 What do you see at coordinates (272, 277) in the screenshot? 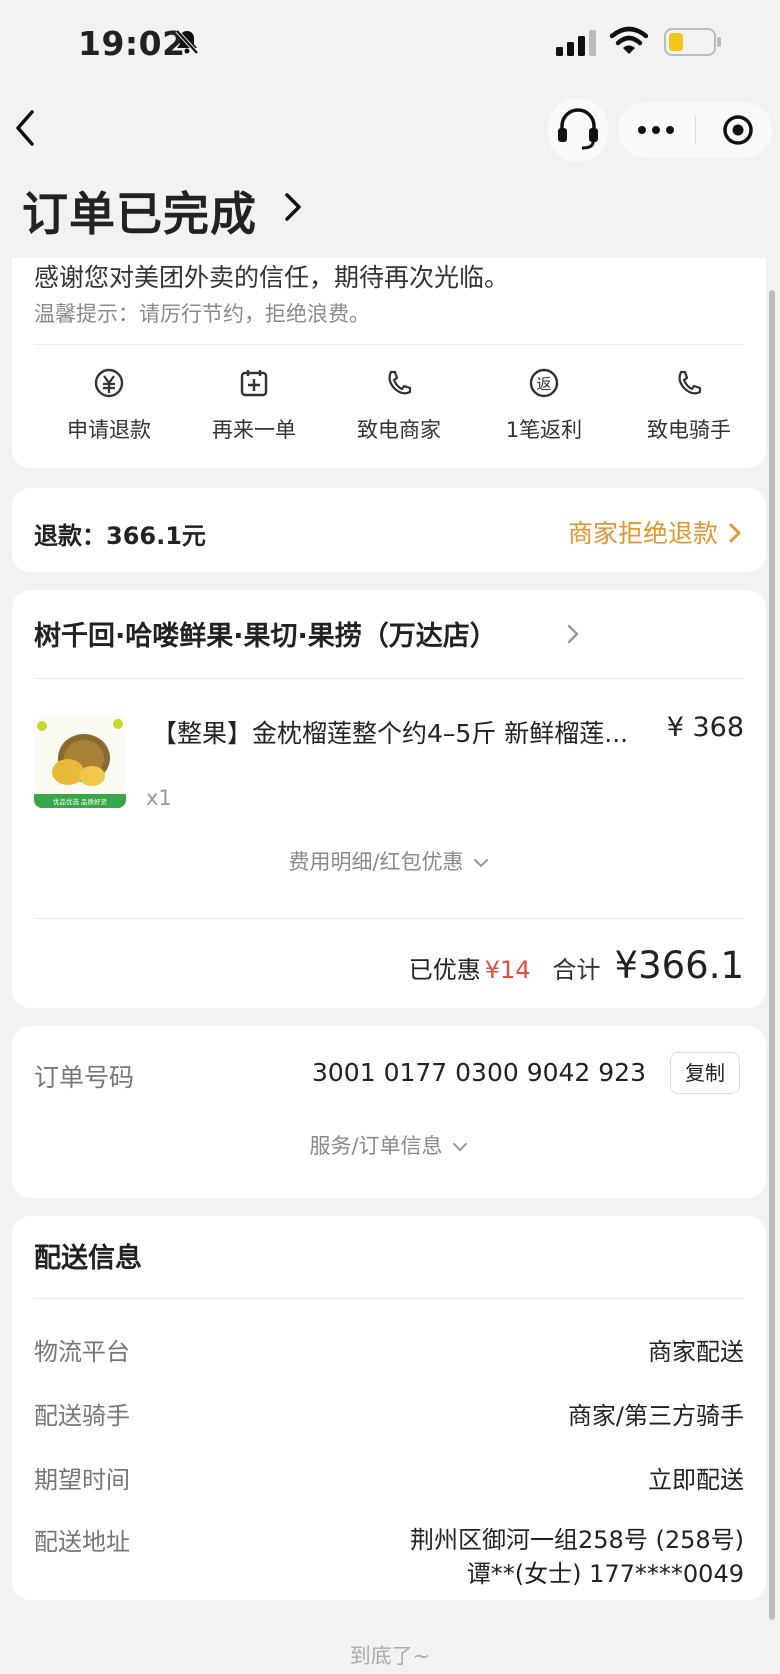
I see `thanks-text: 感谢您对美团外卖的信任，期待再次光临。` at bounding box center [272, 277].